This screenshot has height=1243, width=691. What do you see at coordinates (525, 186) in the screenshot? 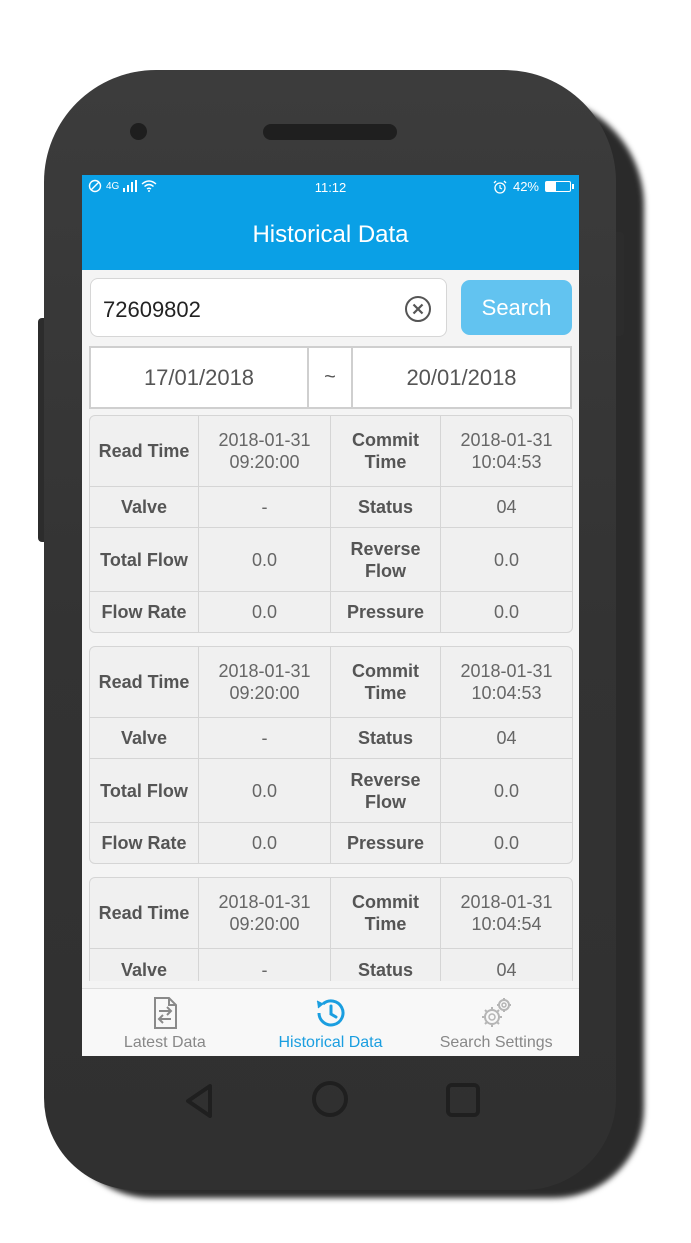
I see `battery-percent: 42%` at bounding box center [525, 186].